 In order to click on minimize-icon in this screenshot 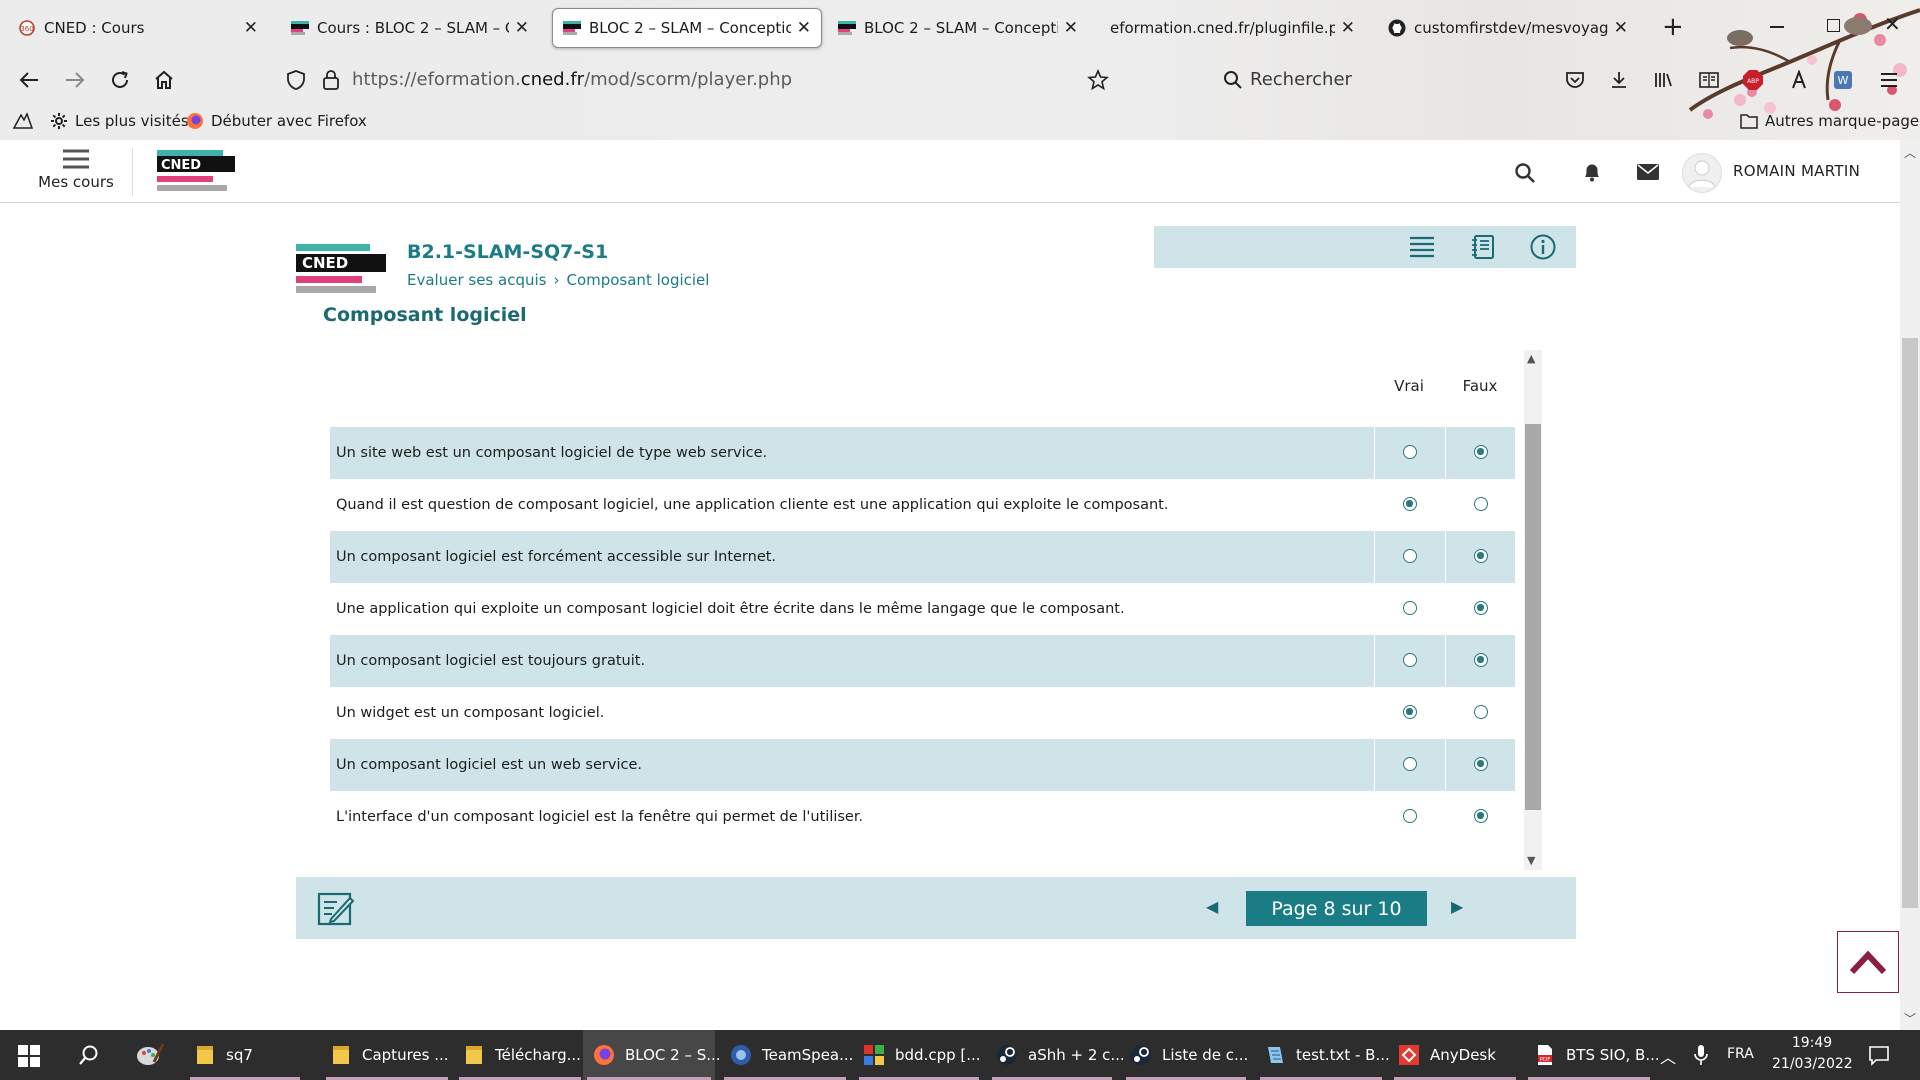, I will do `click(1777, 27)`.